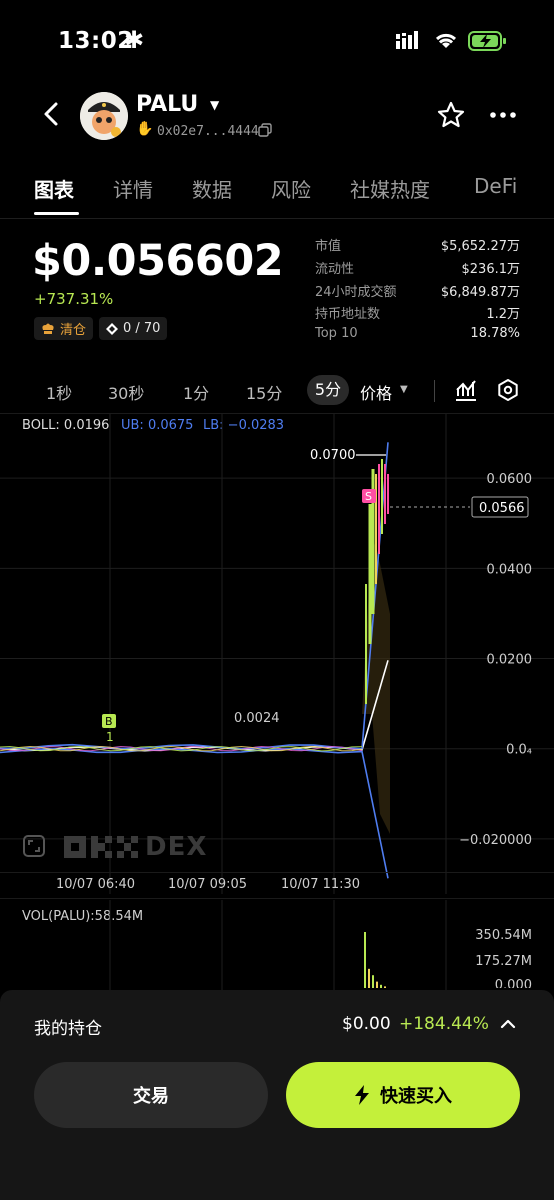 This screenshot has height=1200, width=554. Describe the element at coordinates (502, 508) in the screenshot. I see `current-price-label: 0.0566` at that location.